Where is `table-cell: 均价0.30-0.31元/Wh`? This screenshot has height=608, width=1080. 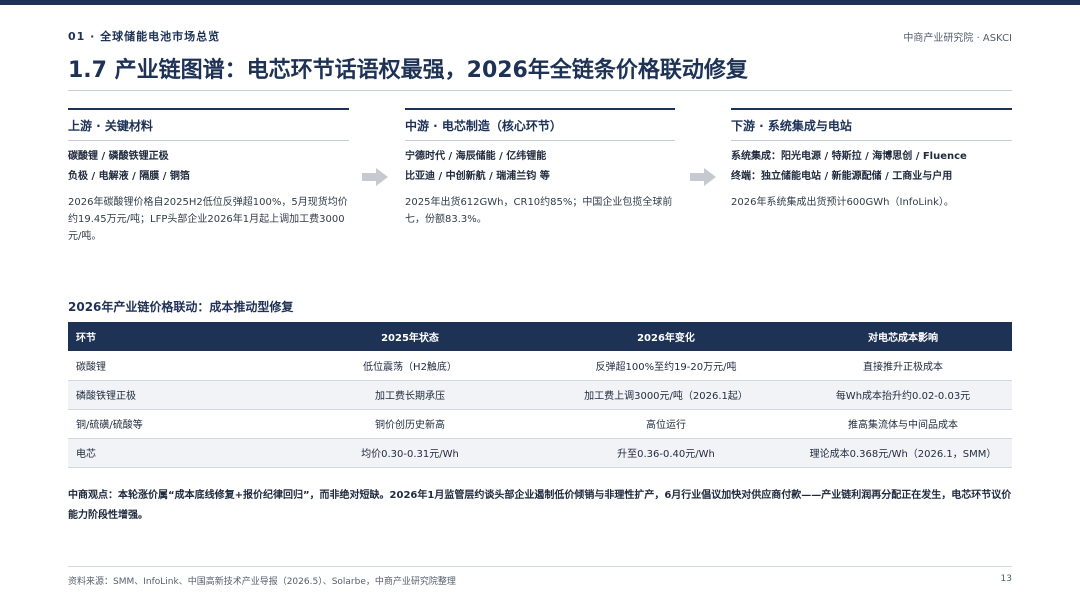
table-cell: 均价0.30-0.31元/Wh is located at coordinates (410, 453).